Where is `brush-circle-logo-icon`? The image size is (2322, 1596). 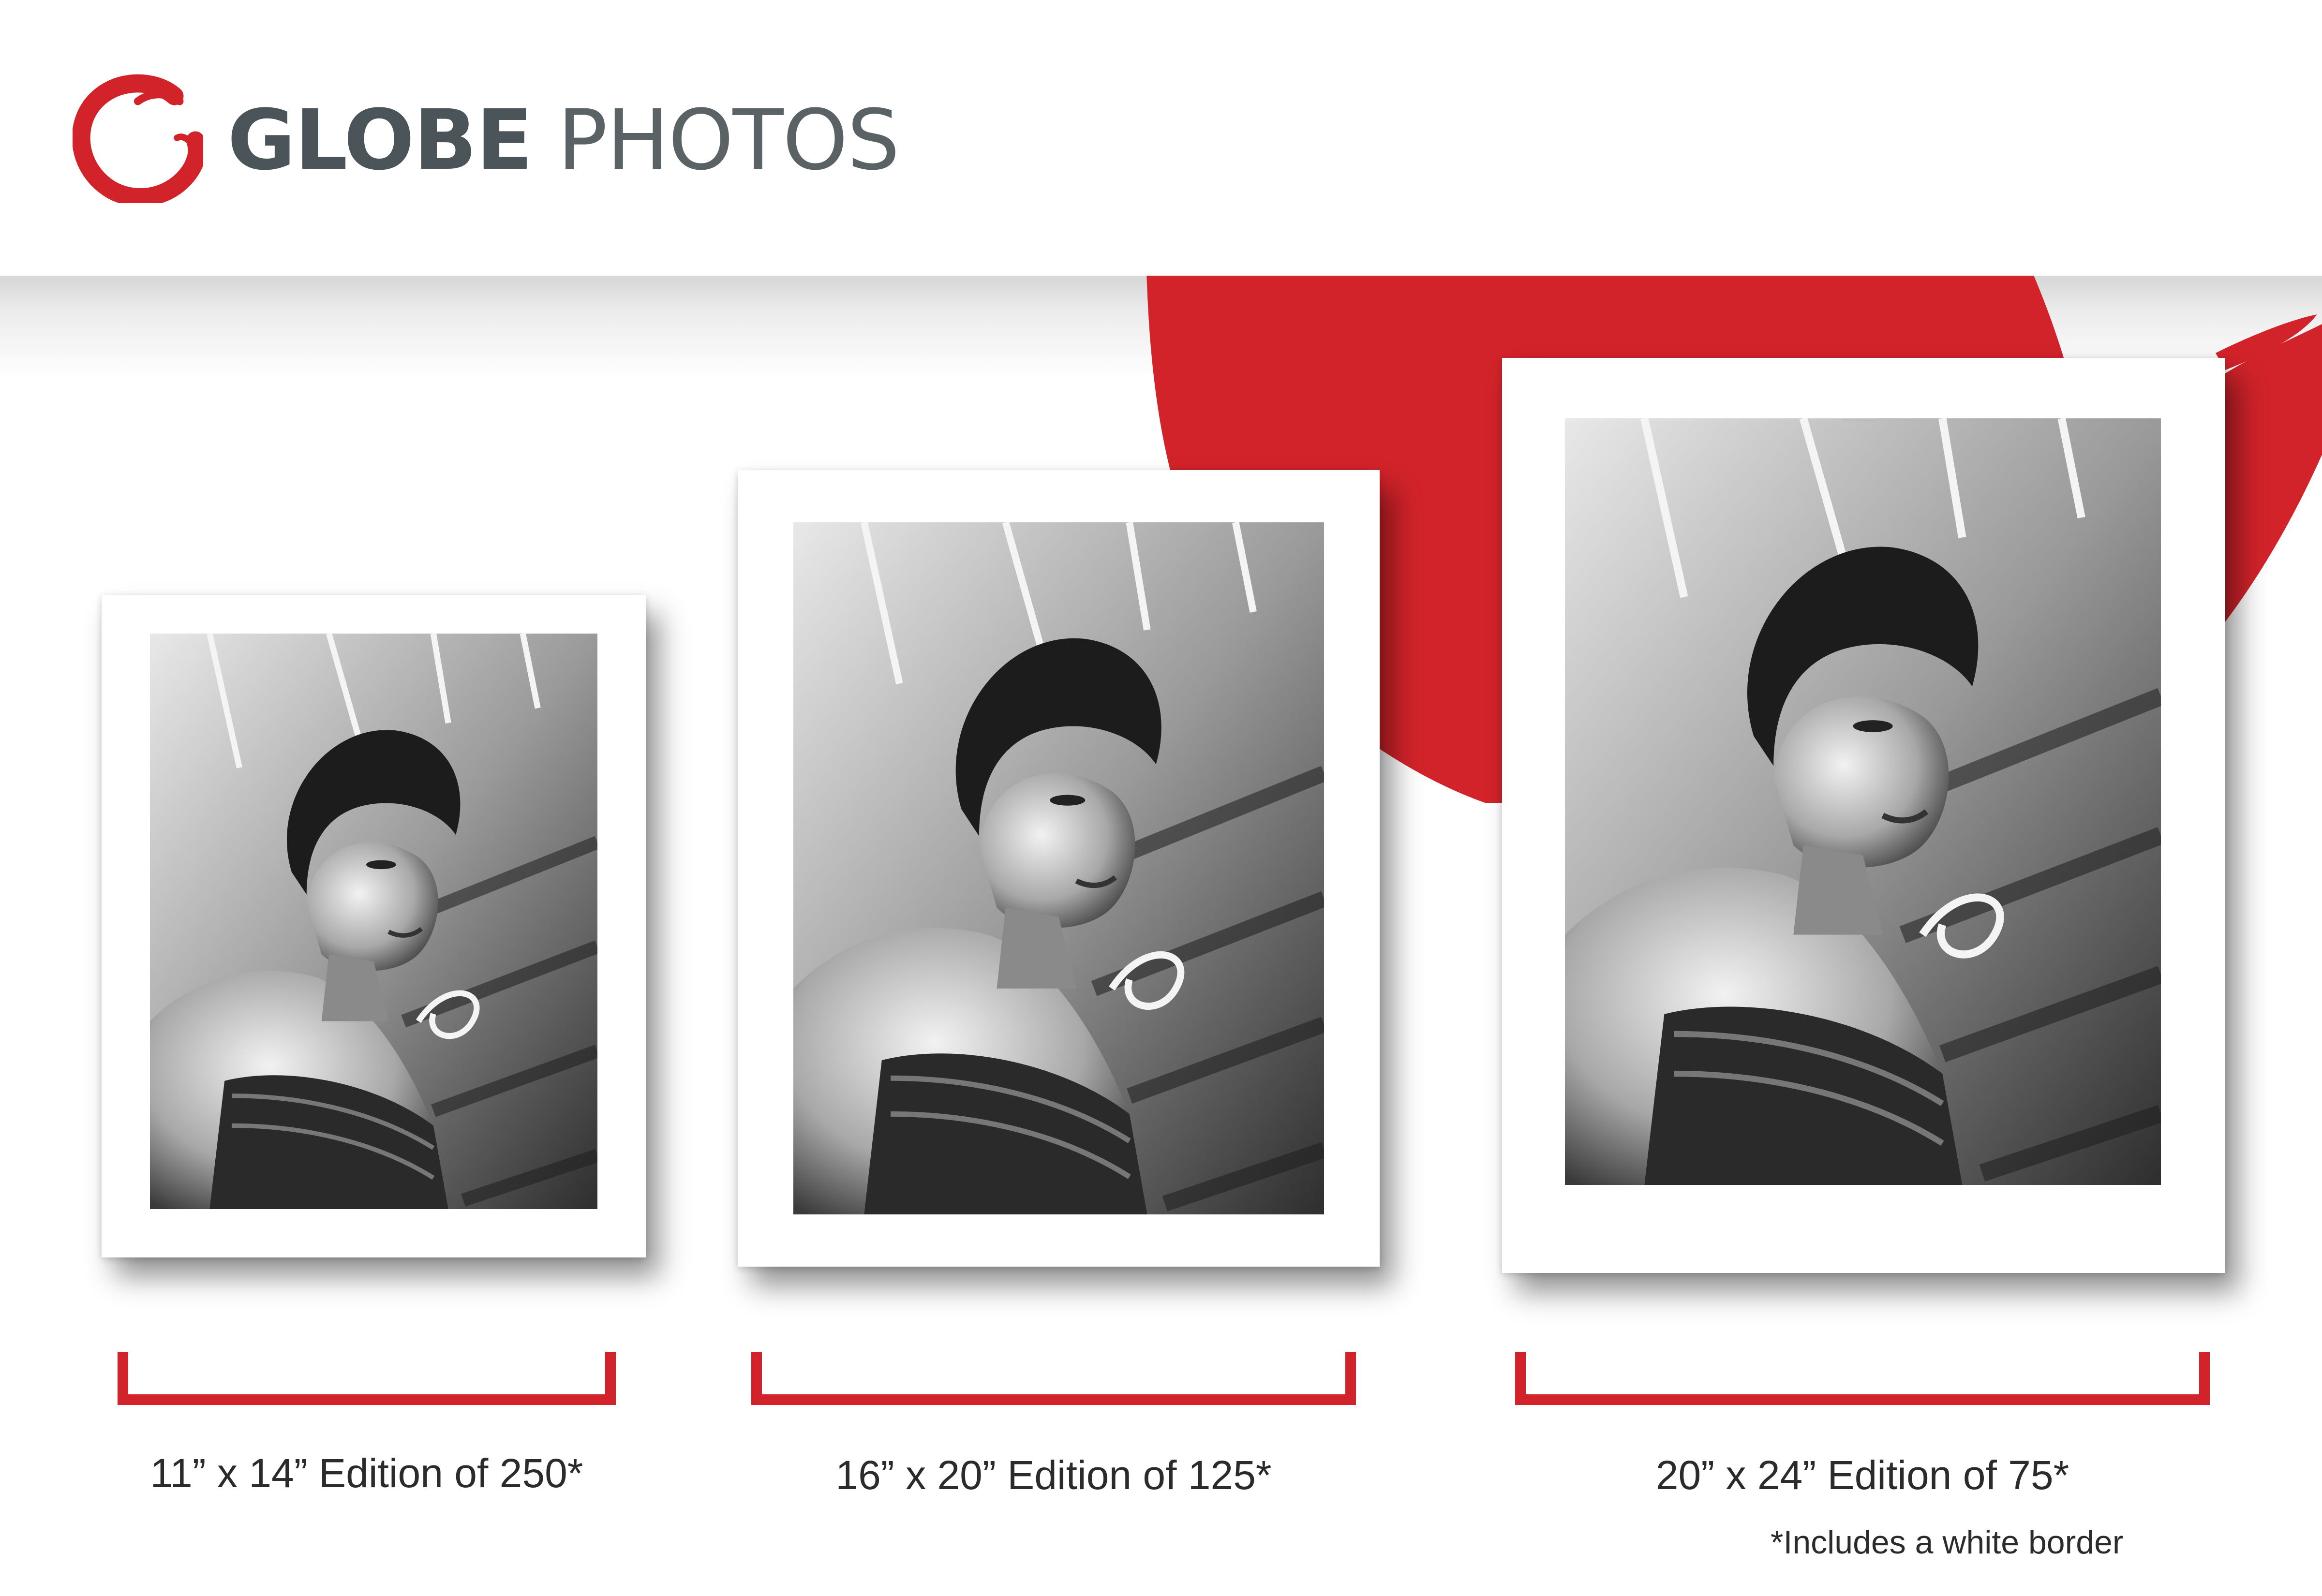 brush-circle-logo-icon is located at coordinates (138, 138).